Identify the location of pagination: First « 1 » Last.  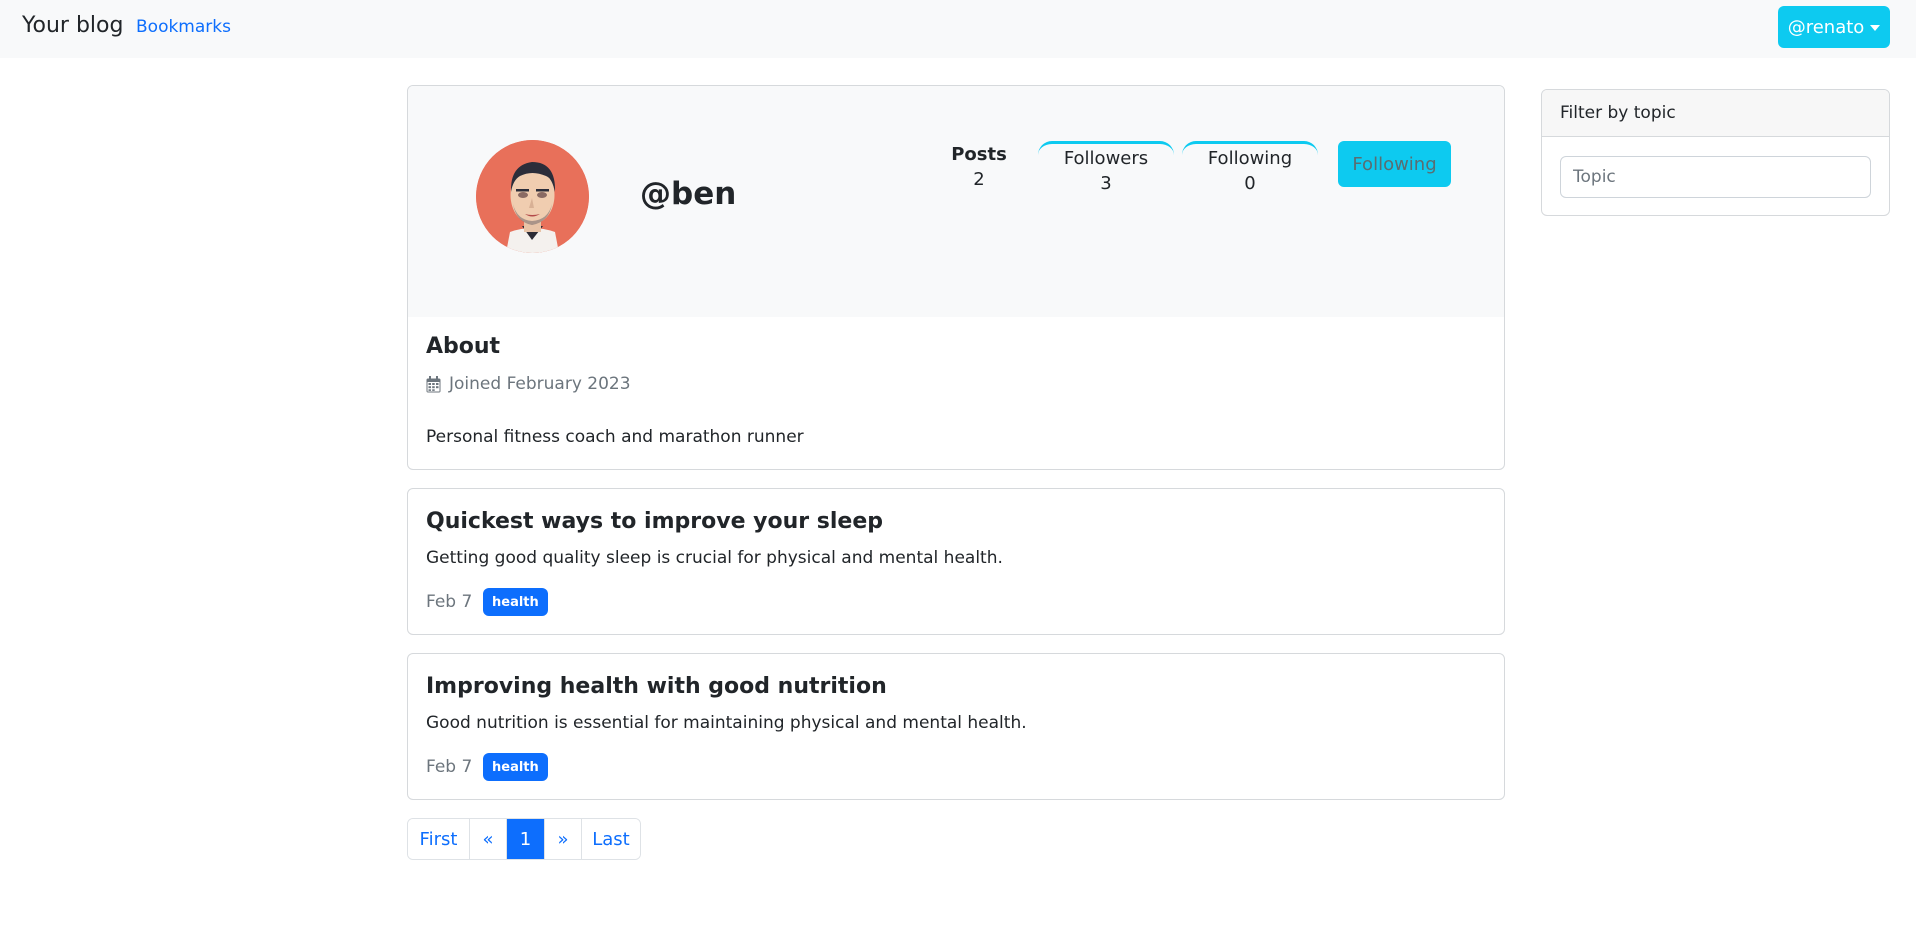
(524, 839).